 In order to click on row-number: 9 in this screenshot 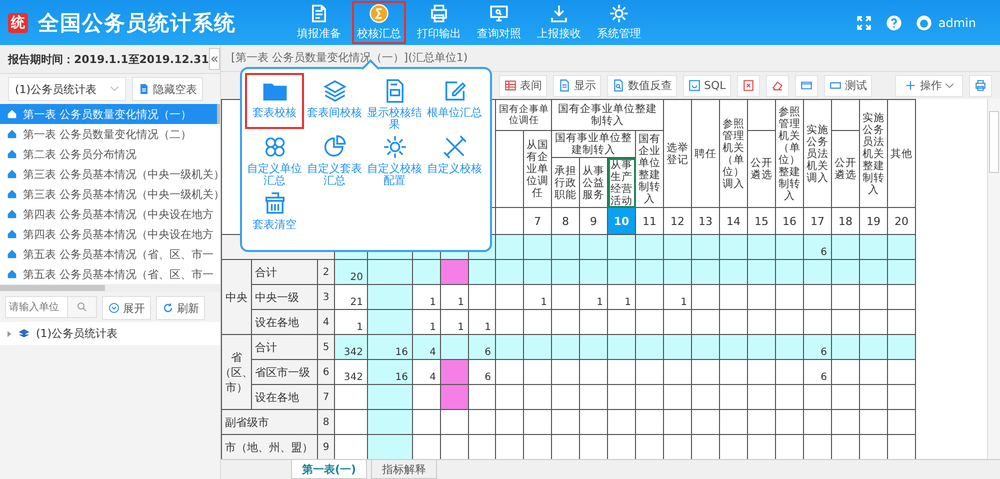, I will do `click(326, 447)`.